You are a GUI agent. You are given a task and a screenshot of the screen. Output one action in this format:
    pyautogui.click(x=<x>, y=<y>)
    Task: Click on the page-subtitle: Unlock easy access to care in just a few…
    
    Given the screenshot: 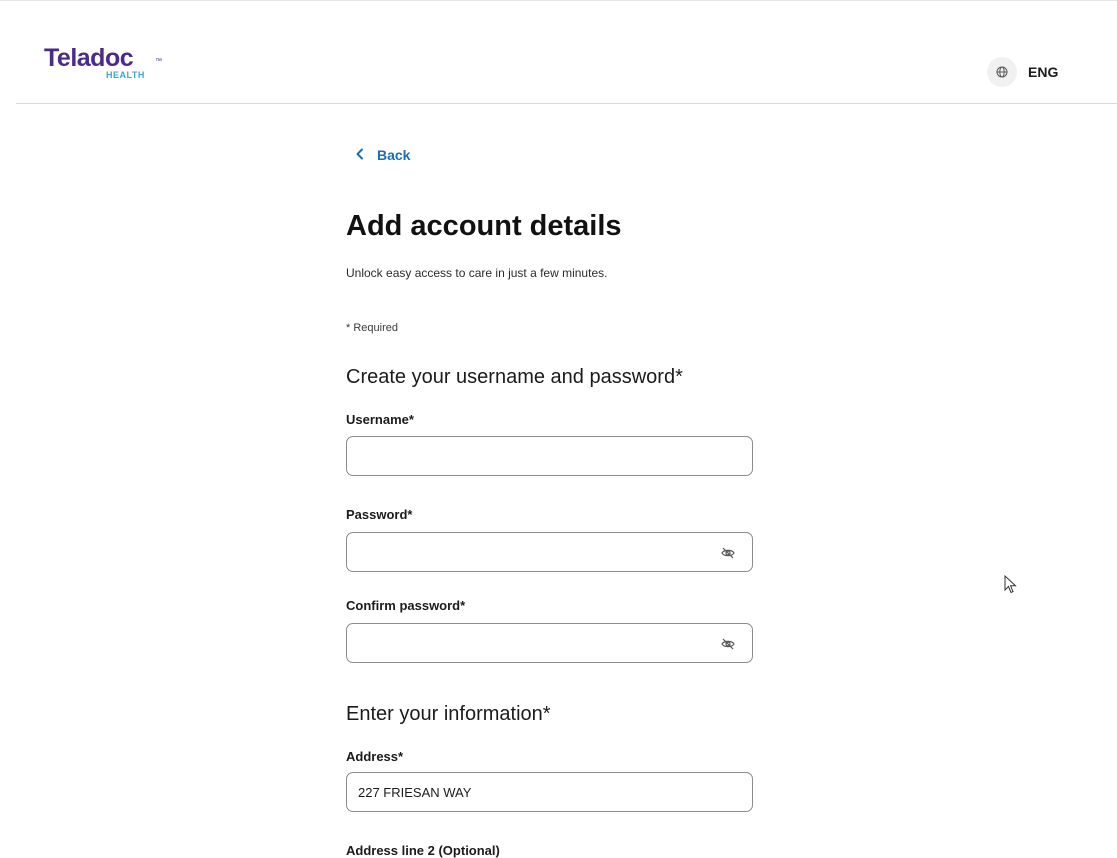 What is the action you would take?
    pyautogui.click(x=477, y=273)
    